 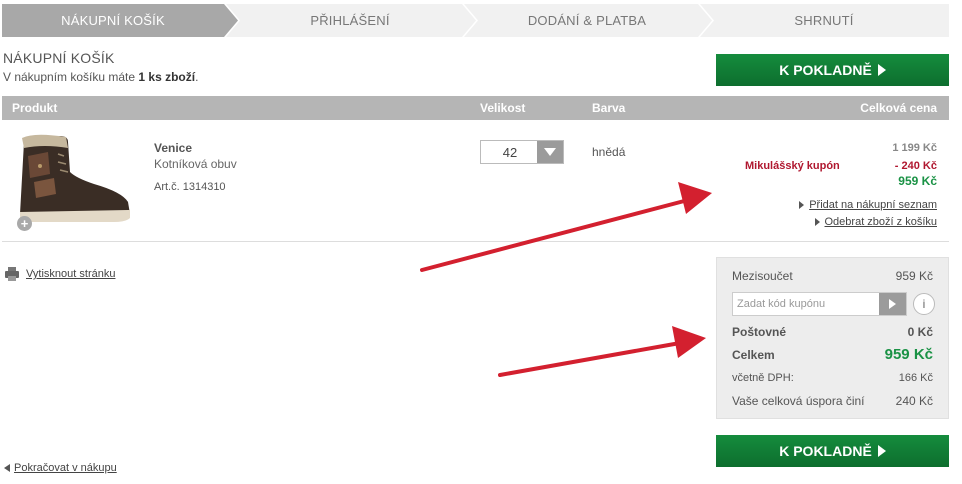 I want to click on cart-info-count: 1 ks zboží, so click(x=167, y=77).